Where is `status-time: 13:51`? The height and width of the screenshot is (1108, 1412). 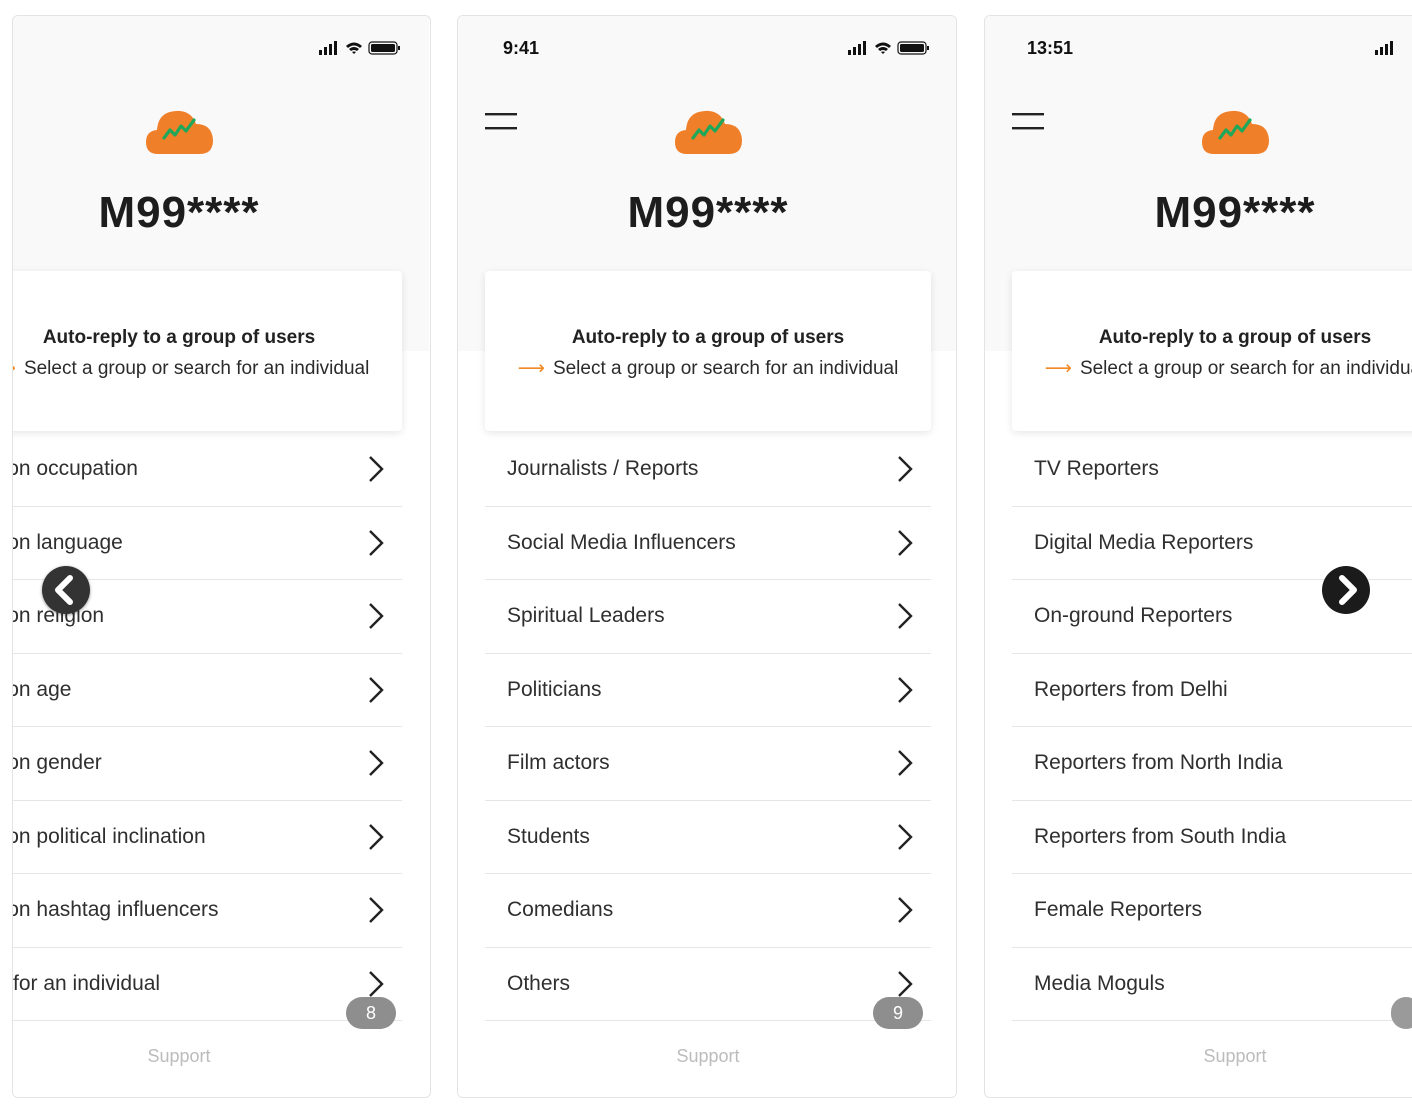
status-time: 13:51 is located at coordinates (1050, 48).